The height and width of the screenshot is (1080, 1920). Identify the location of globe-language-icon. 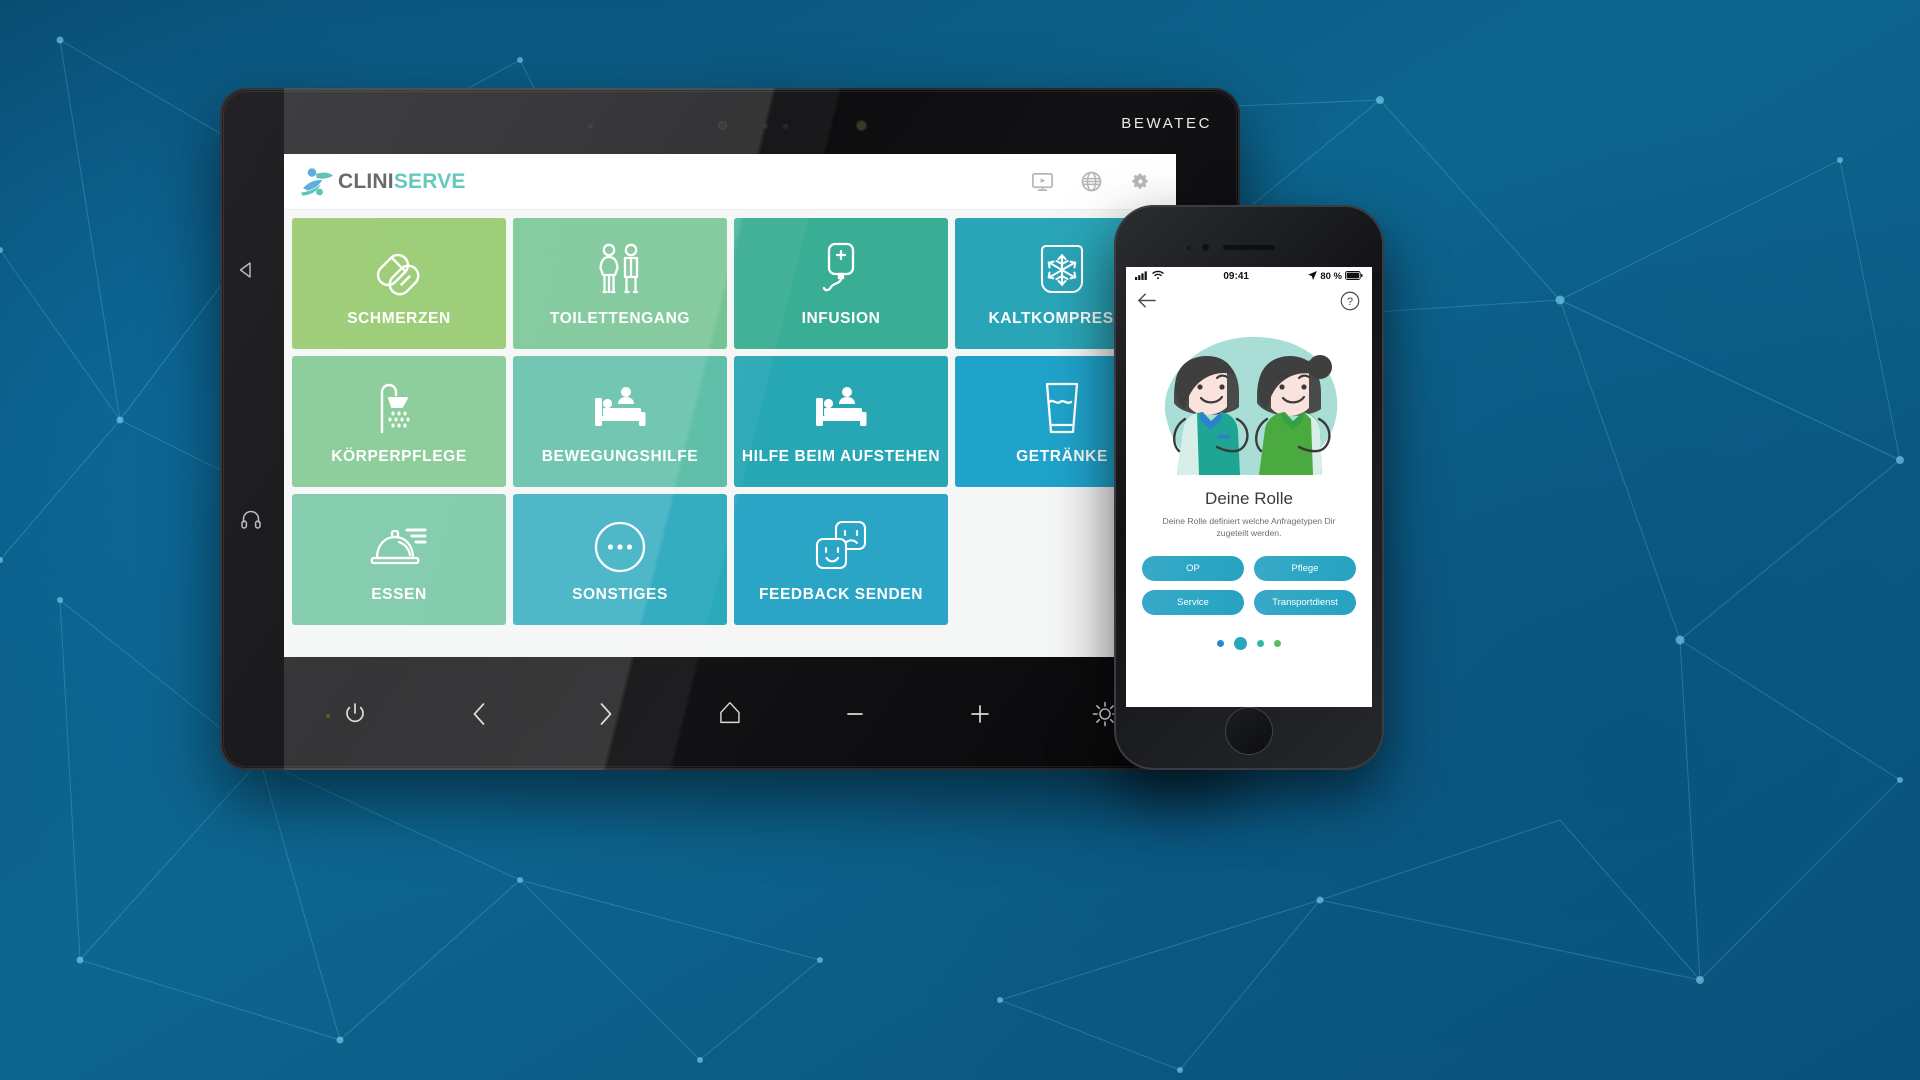
(1091, 181).